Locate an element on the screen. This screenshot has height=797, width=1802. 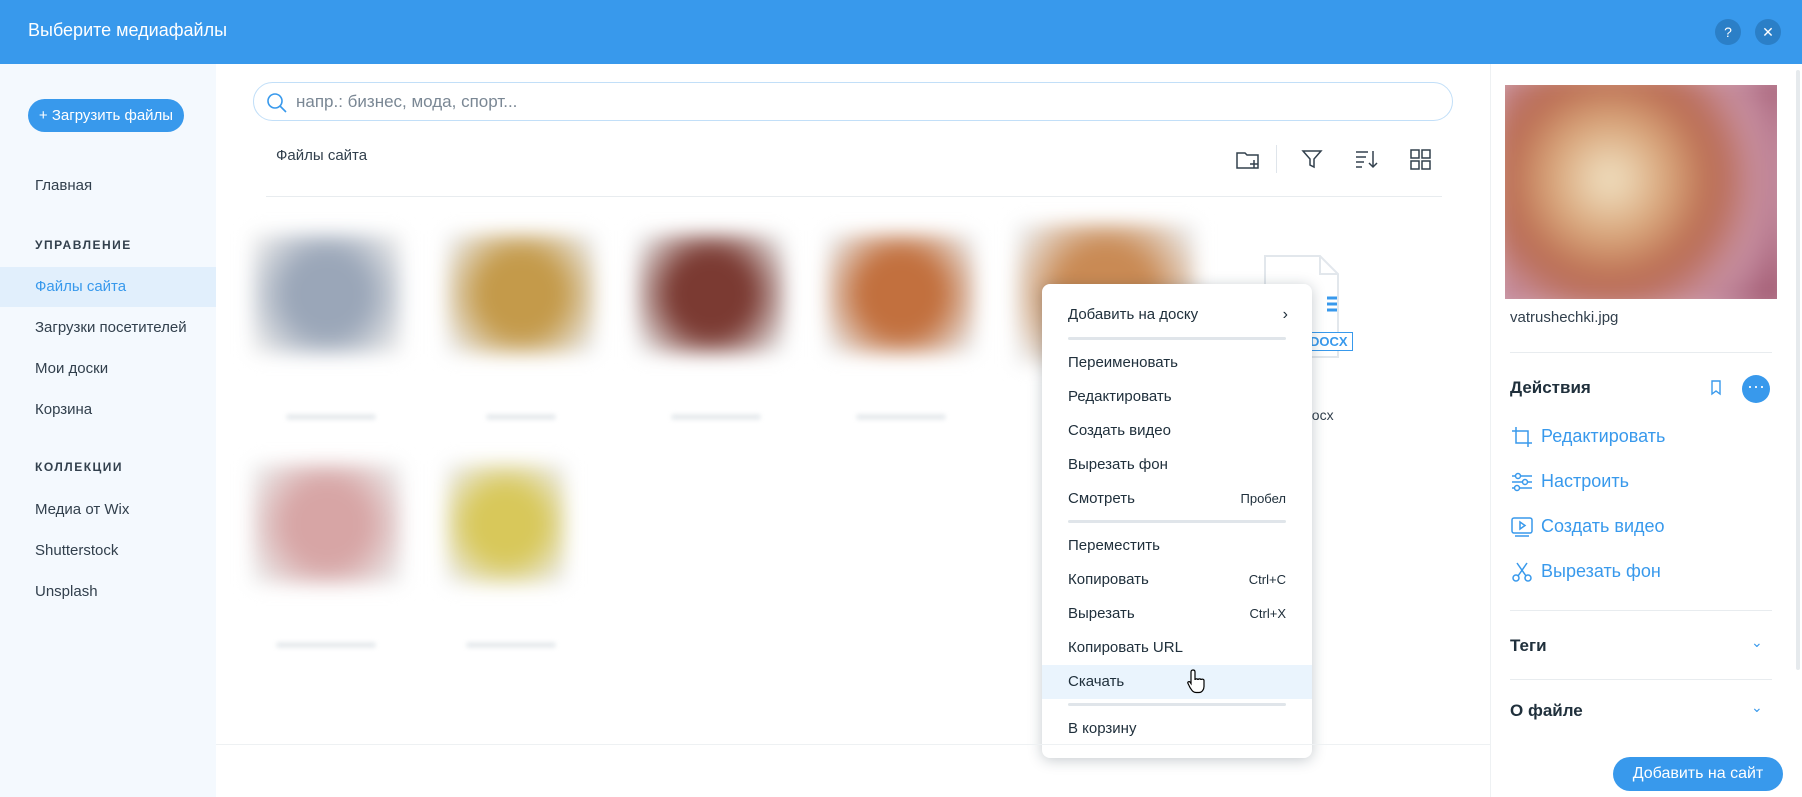
action-label: Создать видео is located at coordinates (1603, 526).